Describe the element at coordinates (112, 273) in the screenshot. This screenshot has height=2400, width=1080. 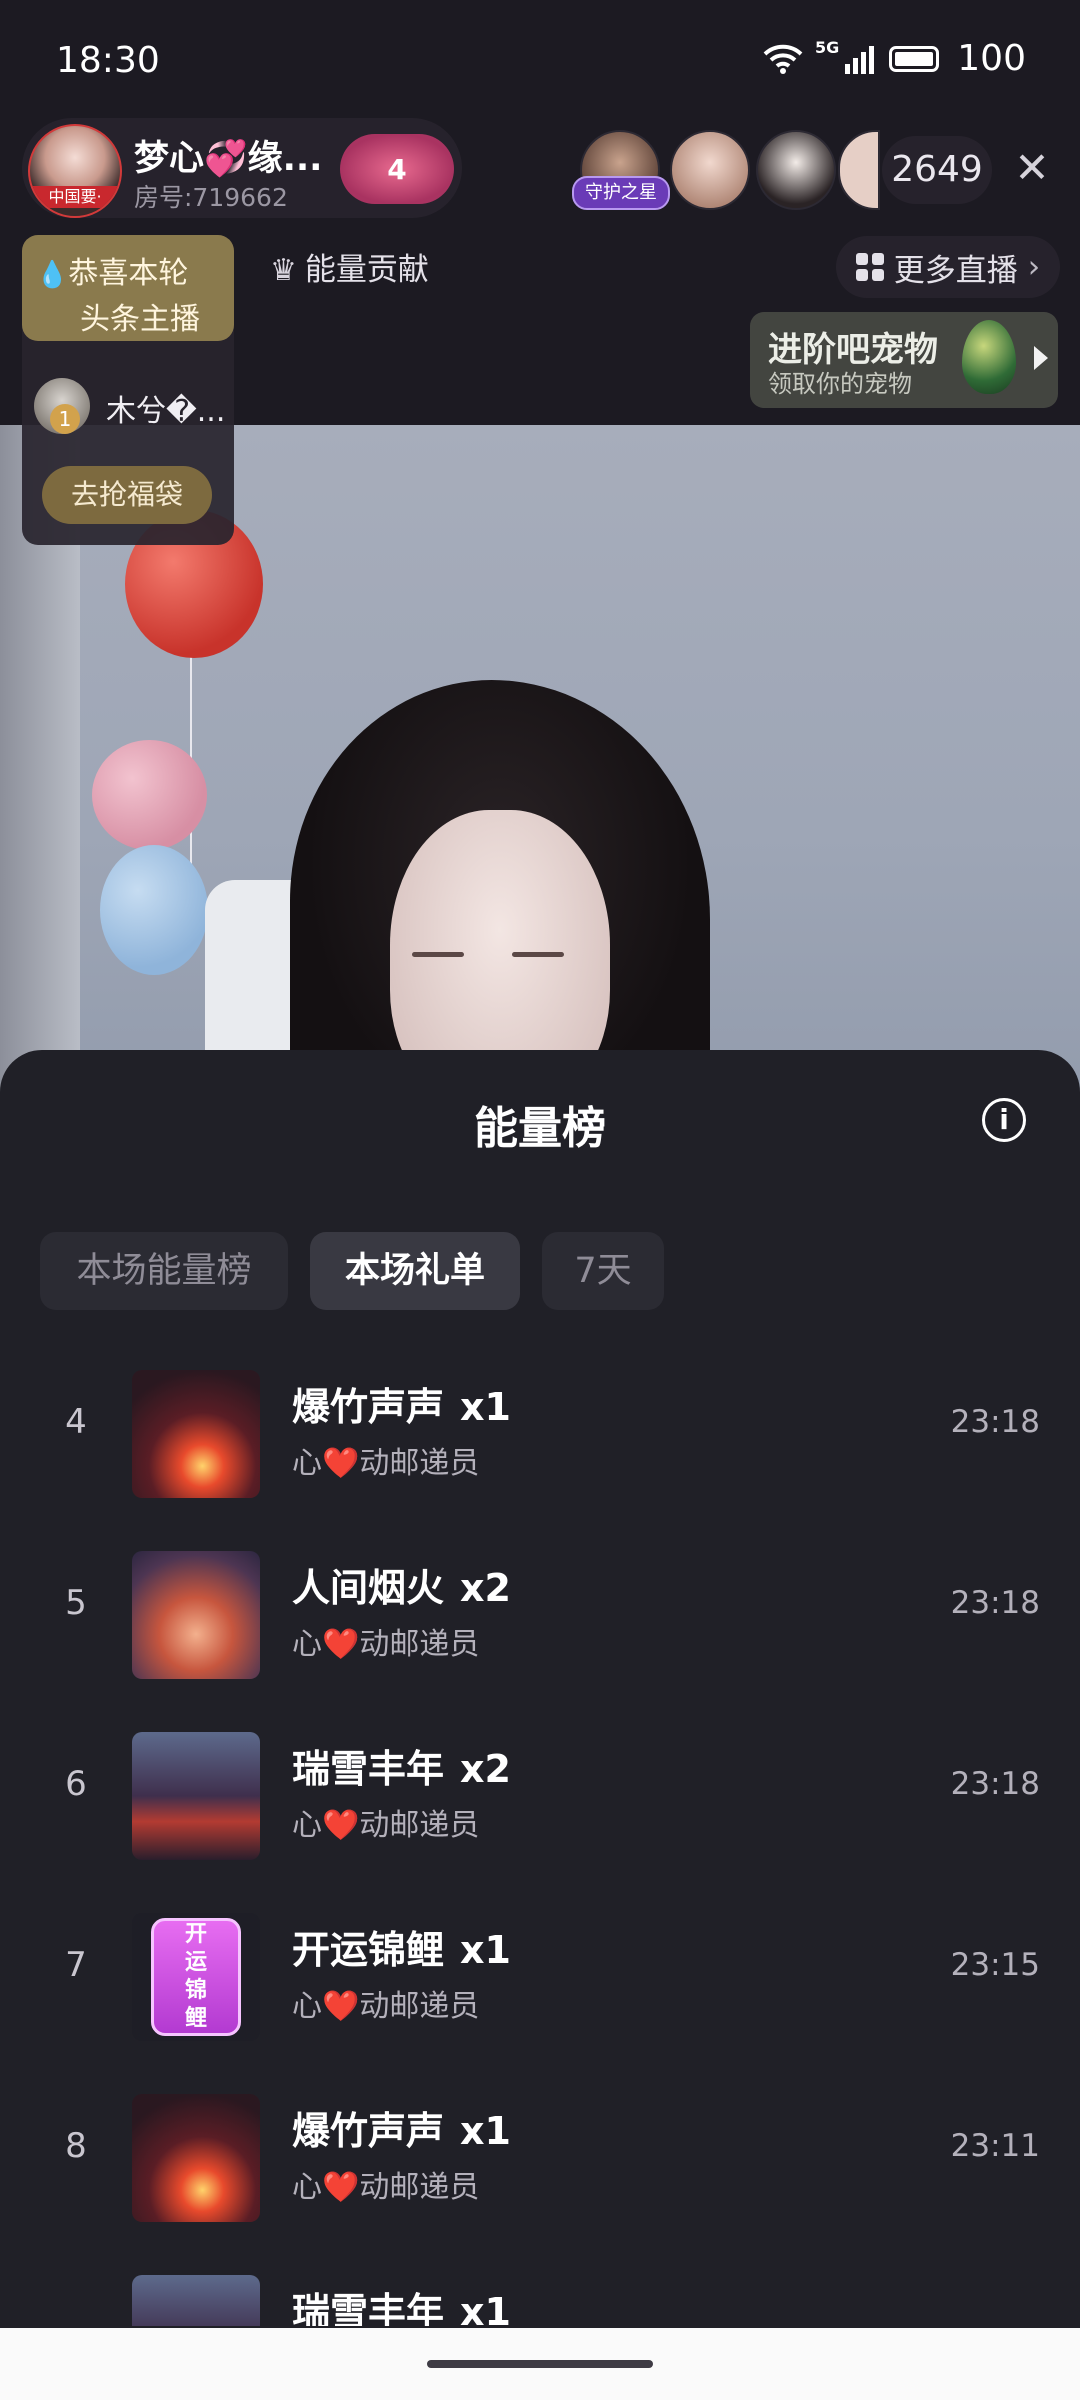
I see `headline-text-line1: 💧恭喜本轮` at that location.